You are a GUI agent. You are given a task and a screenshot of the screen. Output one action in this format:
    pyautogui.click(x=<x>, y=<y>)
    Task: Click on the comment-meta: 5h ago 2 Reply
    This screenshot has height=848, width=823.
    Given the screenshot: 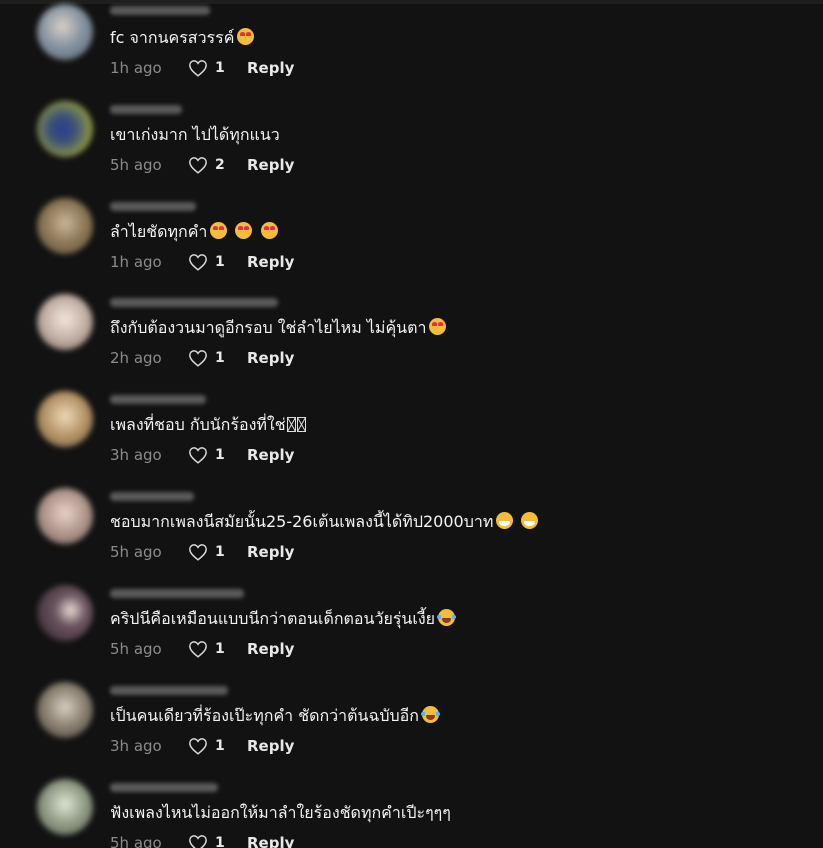 What is the action you would take?
    pyautogui.click(x=202, y=165)
    